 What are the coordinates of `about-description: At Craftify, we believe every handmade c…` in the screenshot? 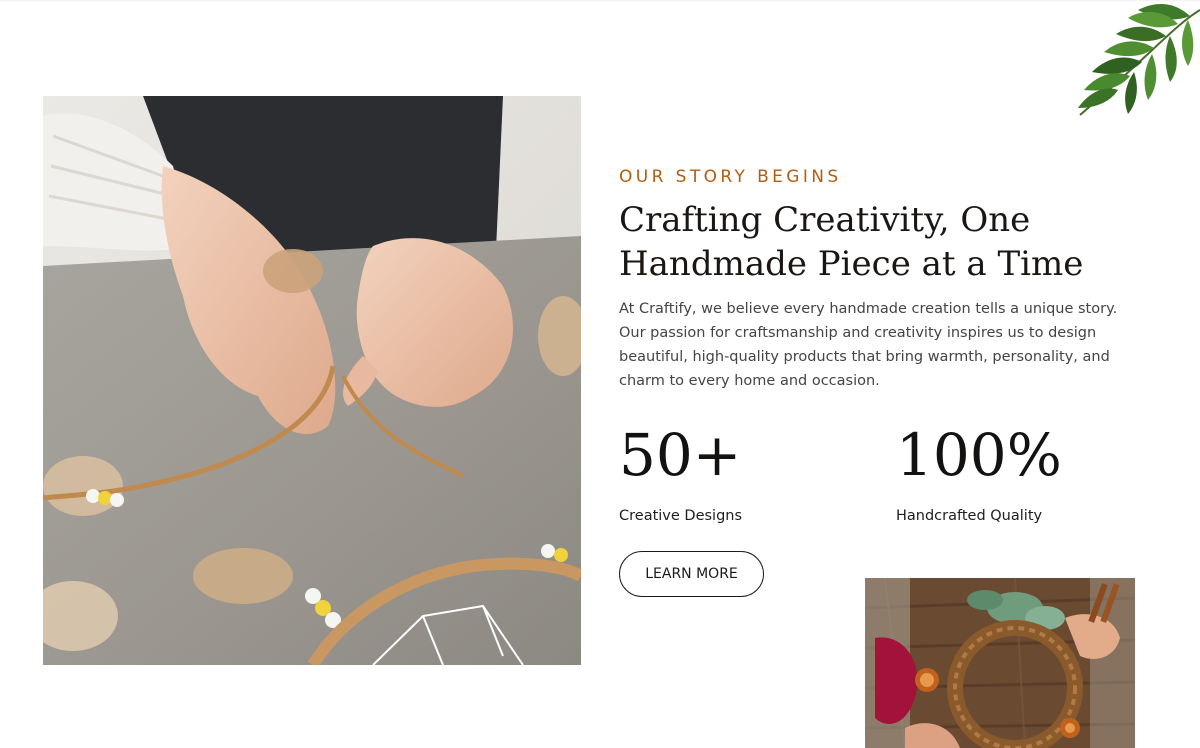 It's located at (868, 345).